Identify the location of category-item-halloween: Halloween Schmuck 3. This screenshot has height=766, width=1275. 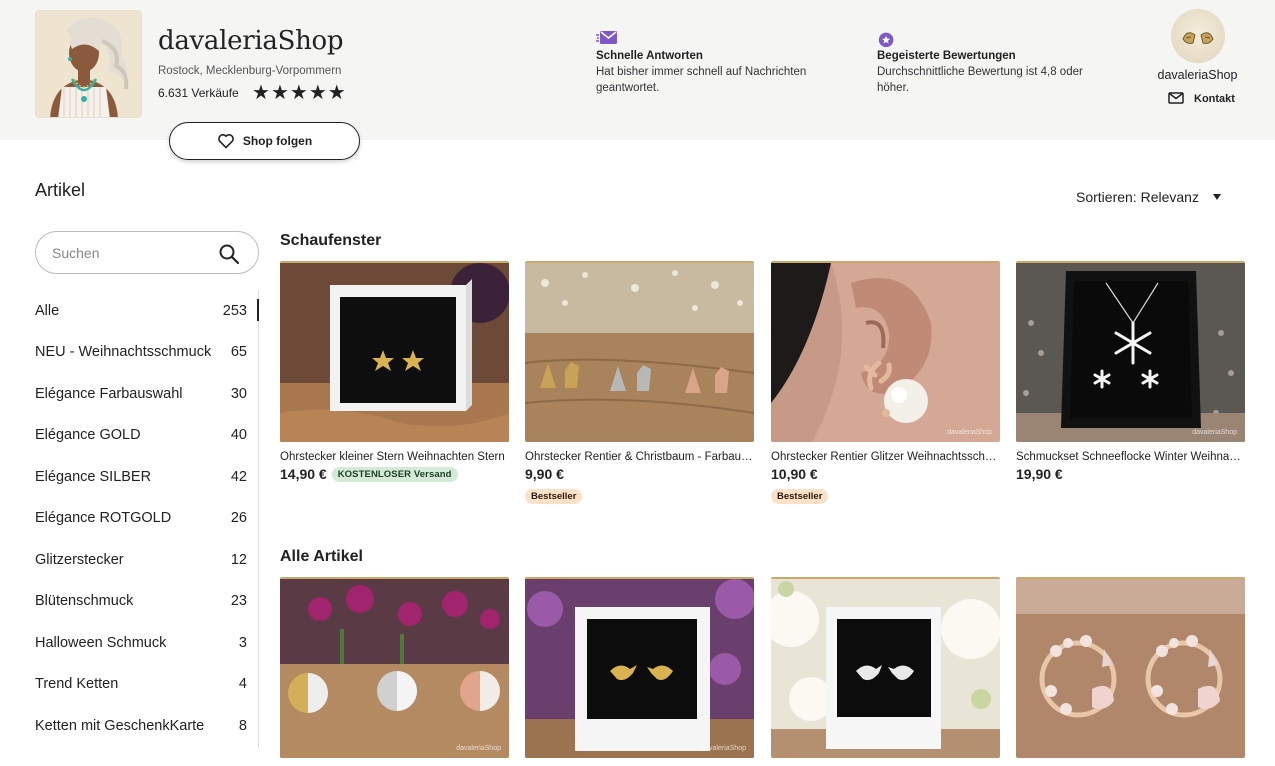
(147, 643).